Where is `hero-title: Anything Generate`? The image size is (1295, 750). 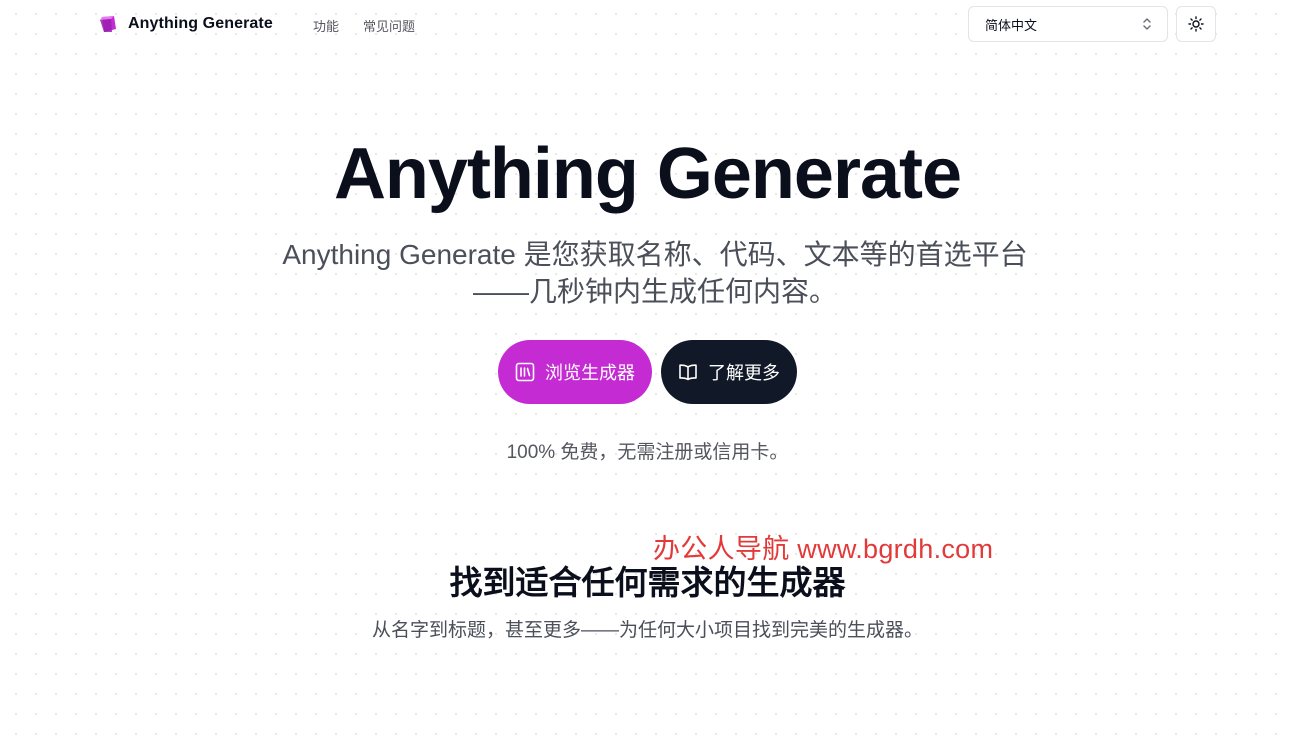 hero-title: Anything Generate is located at coordinates (647, 174).